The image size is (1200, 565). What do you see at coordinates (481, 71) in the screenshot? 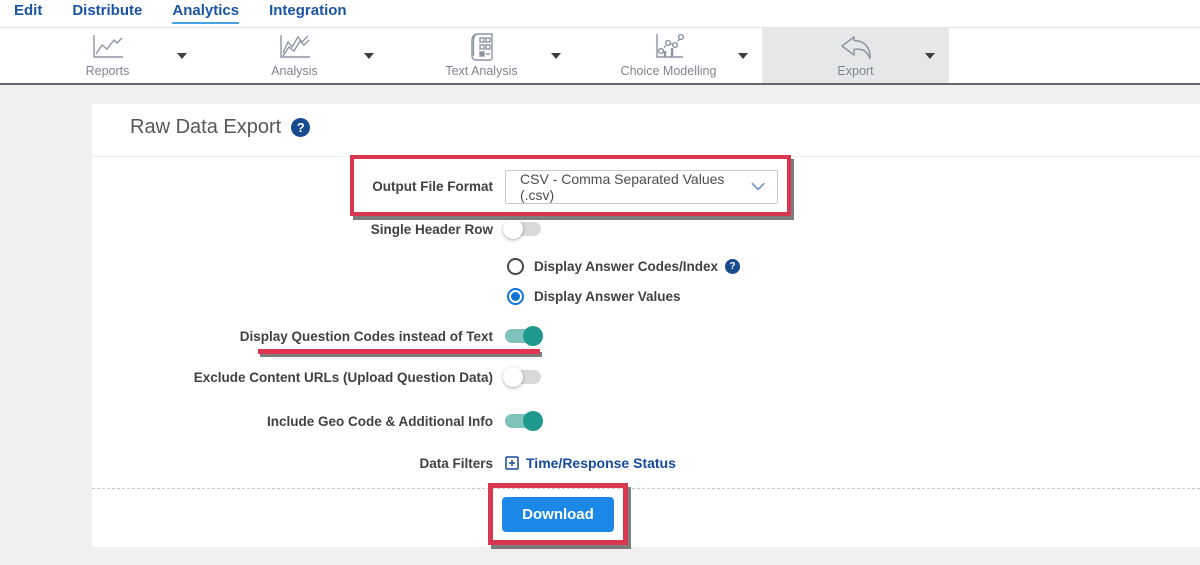
I see `toolbar-label: Text Analysis` at bounding box center [481, 71].